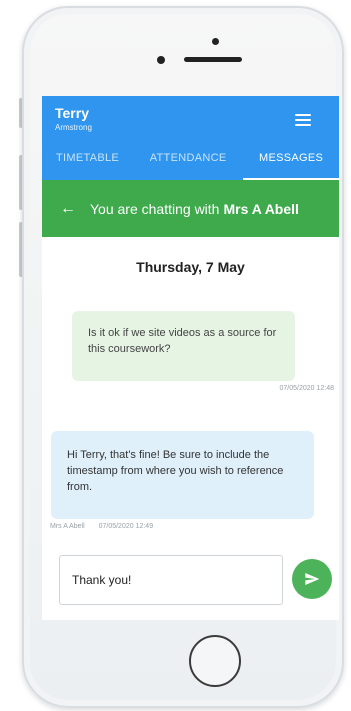  What do you see at coordinates (68, 209) in the screenshot?
I see `arrow-left-icon: ←` at bounding box center [68, 209].